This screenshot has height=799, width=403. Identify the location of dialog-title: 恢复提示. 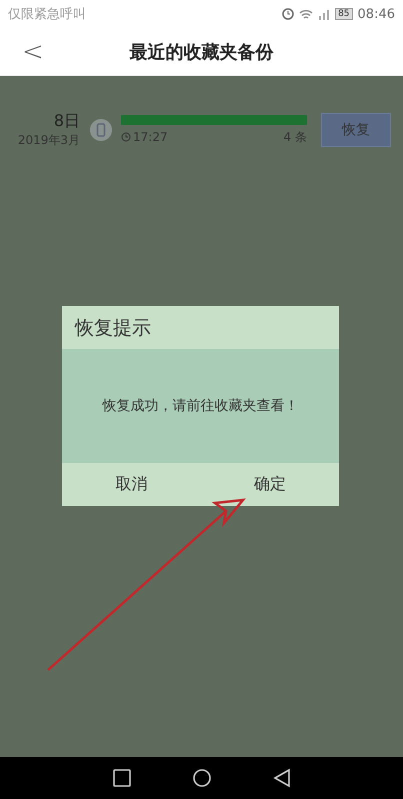
(113, 328).